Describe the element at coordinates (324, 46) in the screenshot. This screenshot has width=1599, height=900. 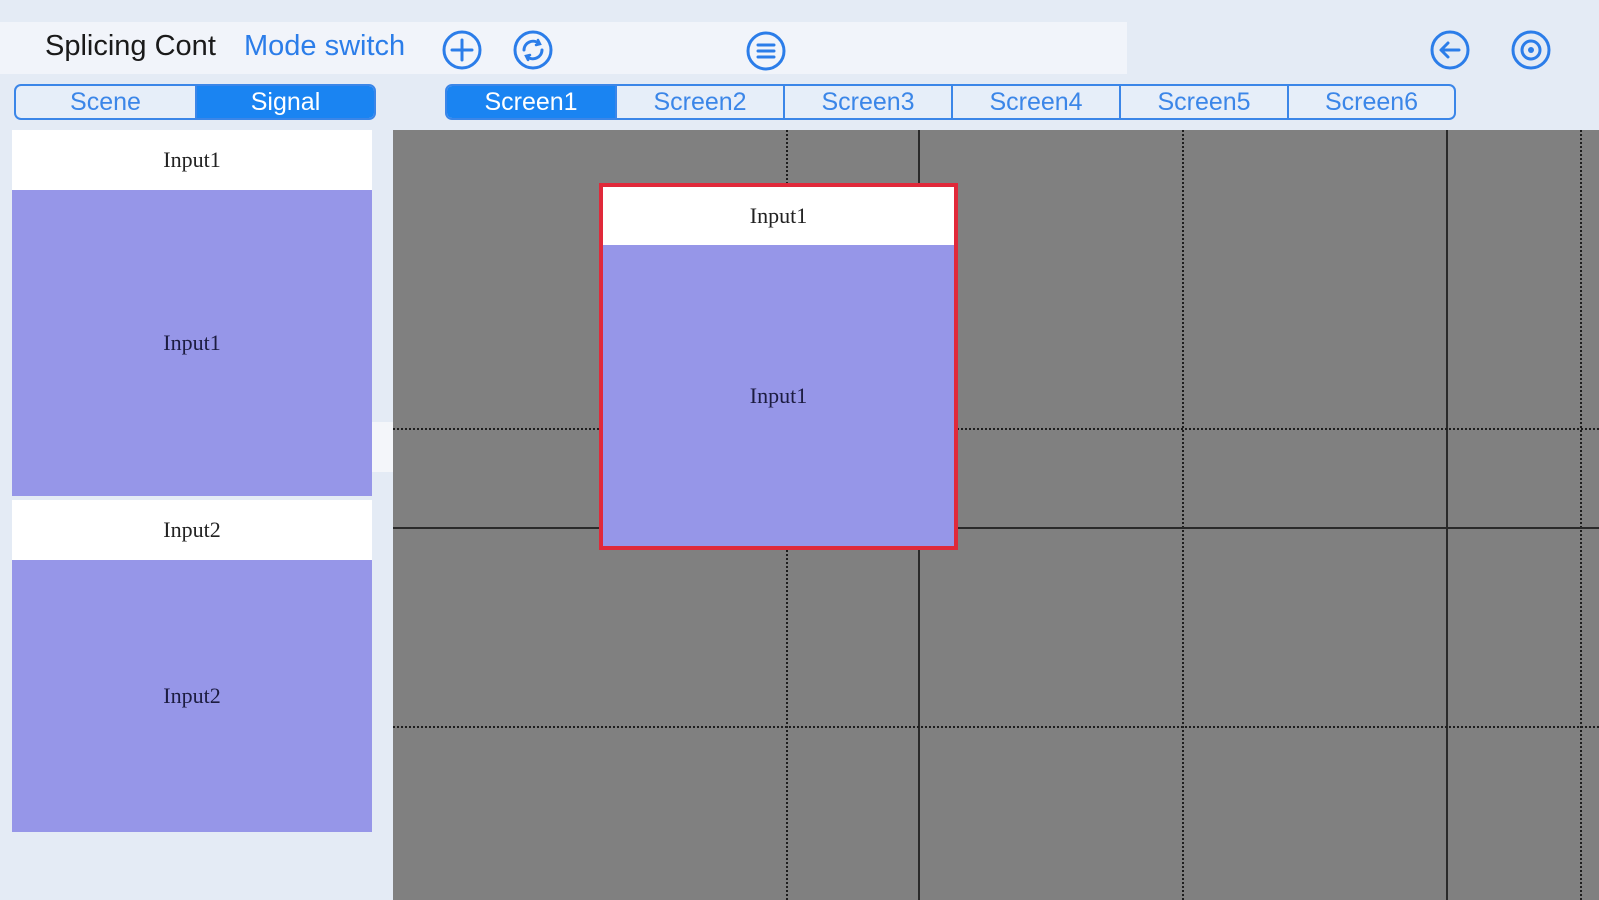
I see `mode-switch-button: Mode switch` at that location.